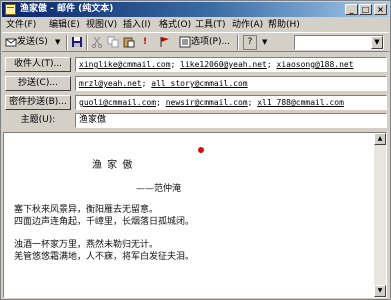  Describe the element at coordinates (38, 120) in the screenshot. I see `subject-label: 主题(U):` at that location.